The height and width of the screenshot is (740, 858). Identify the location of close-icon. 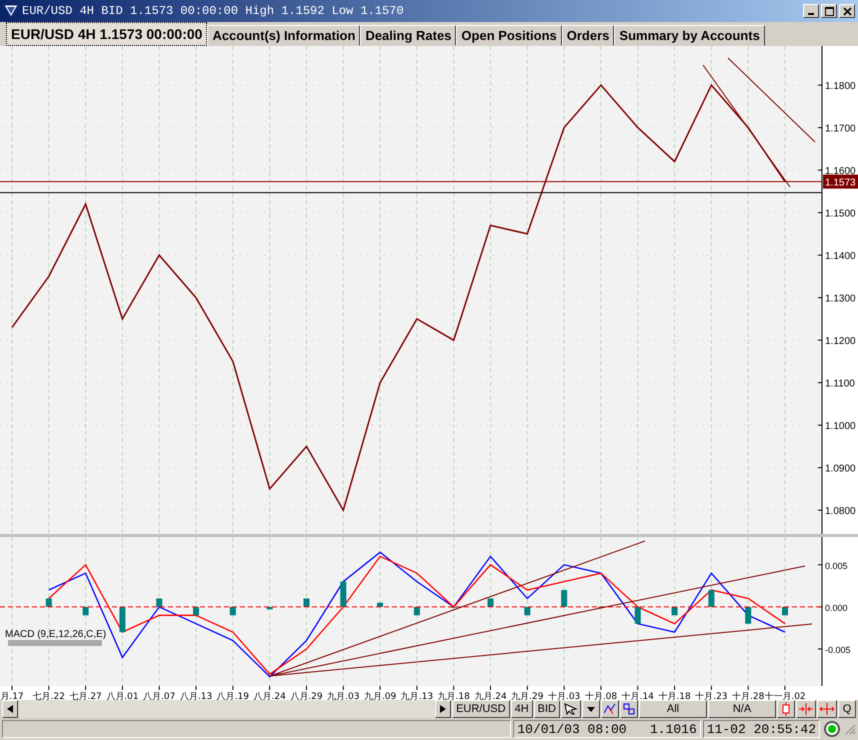
(847, 11).